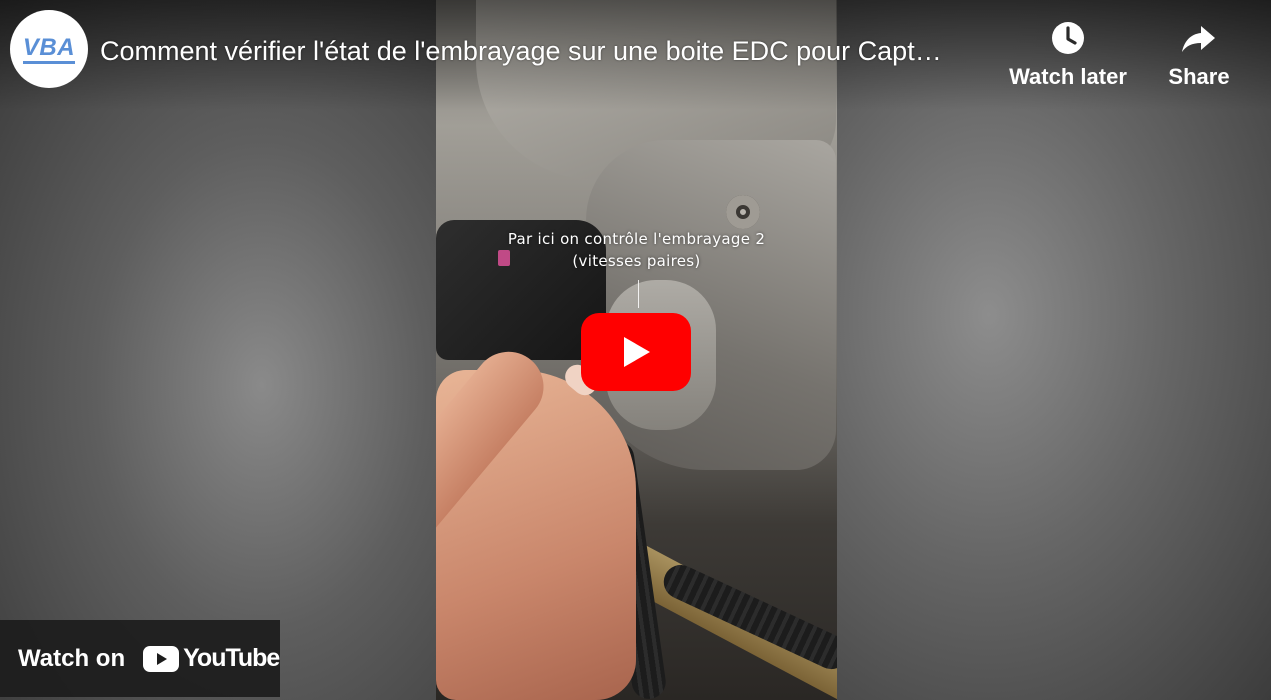  What do you see at coordinates (231, 658) in the screenshot?
I see `youtube-wordmark: YouTube` at bounding box center [231, 658].